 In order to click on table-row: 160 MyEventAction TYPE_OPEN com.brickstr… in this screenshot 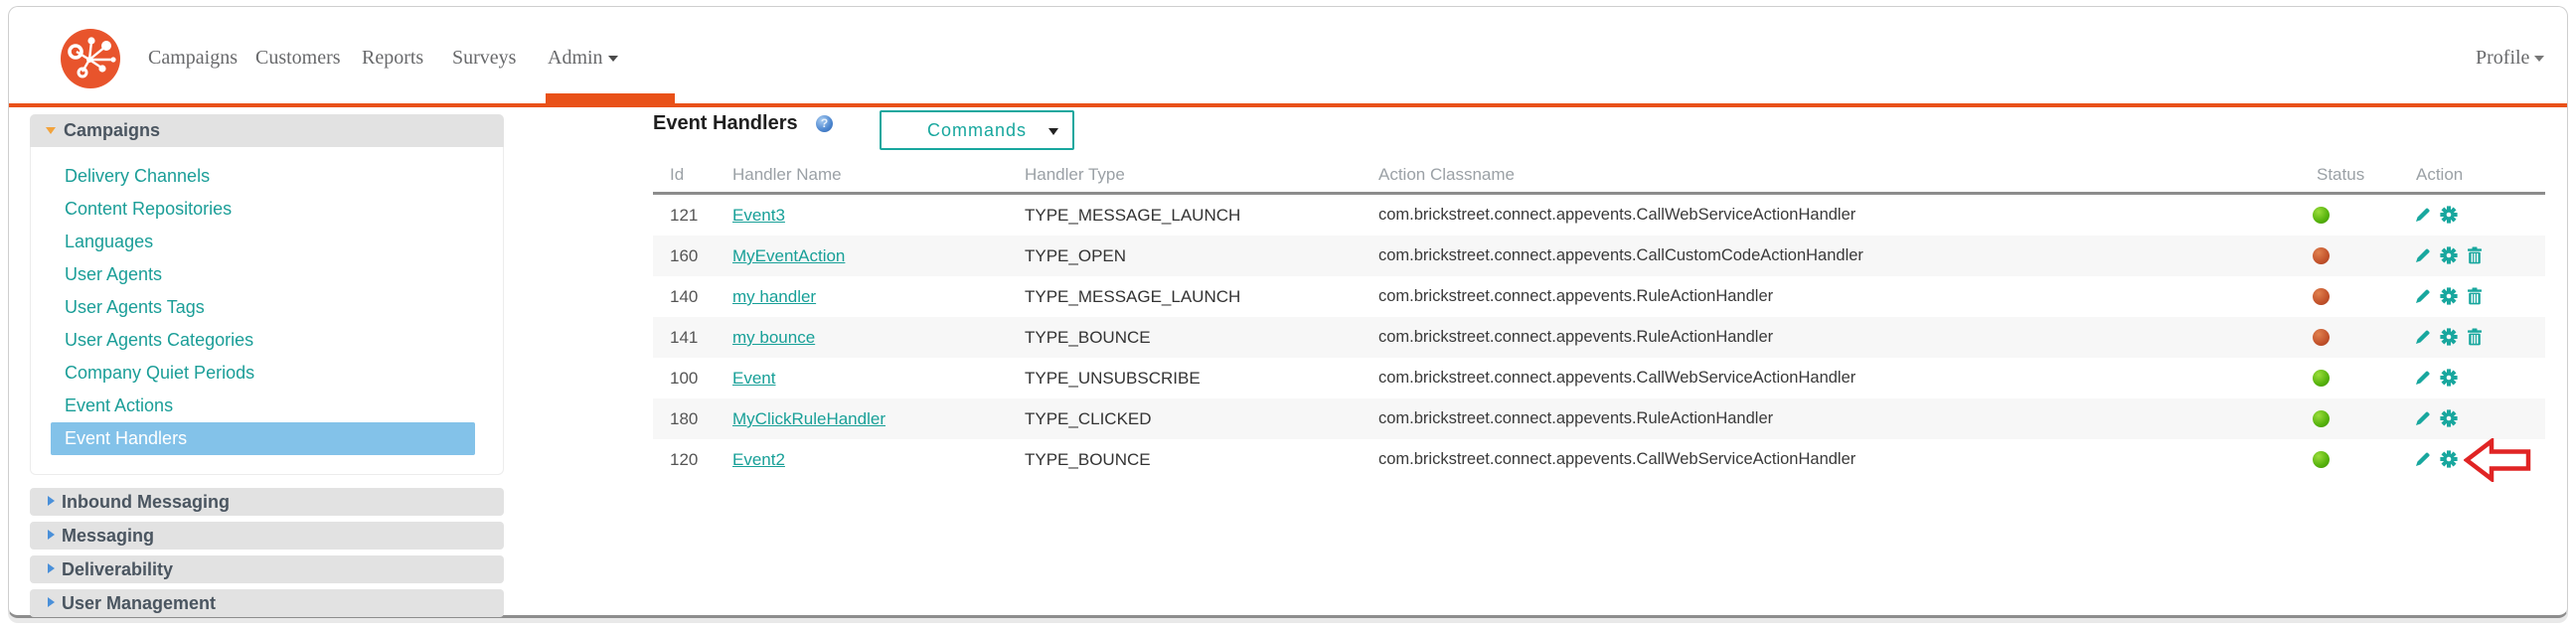, I will do `click(1599, 256)`.